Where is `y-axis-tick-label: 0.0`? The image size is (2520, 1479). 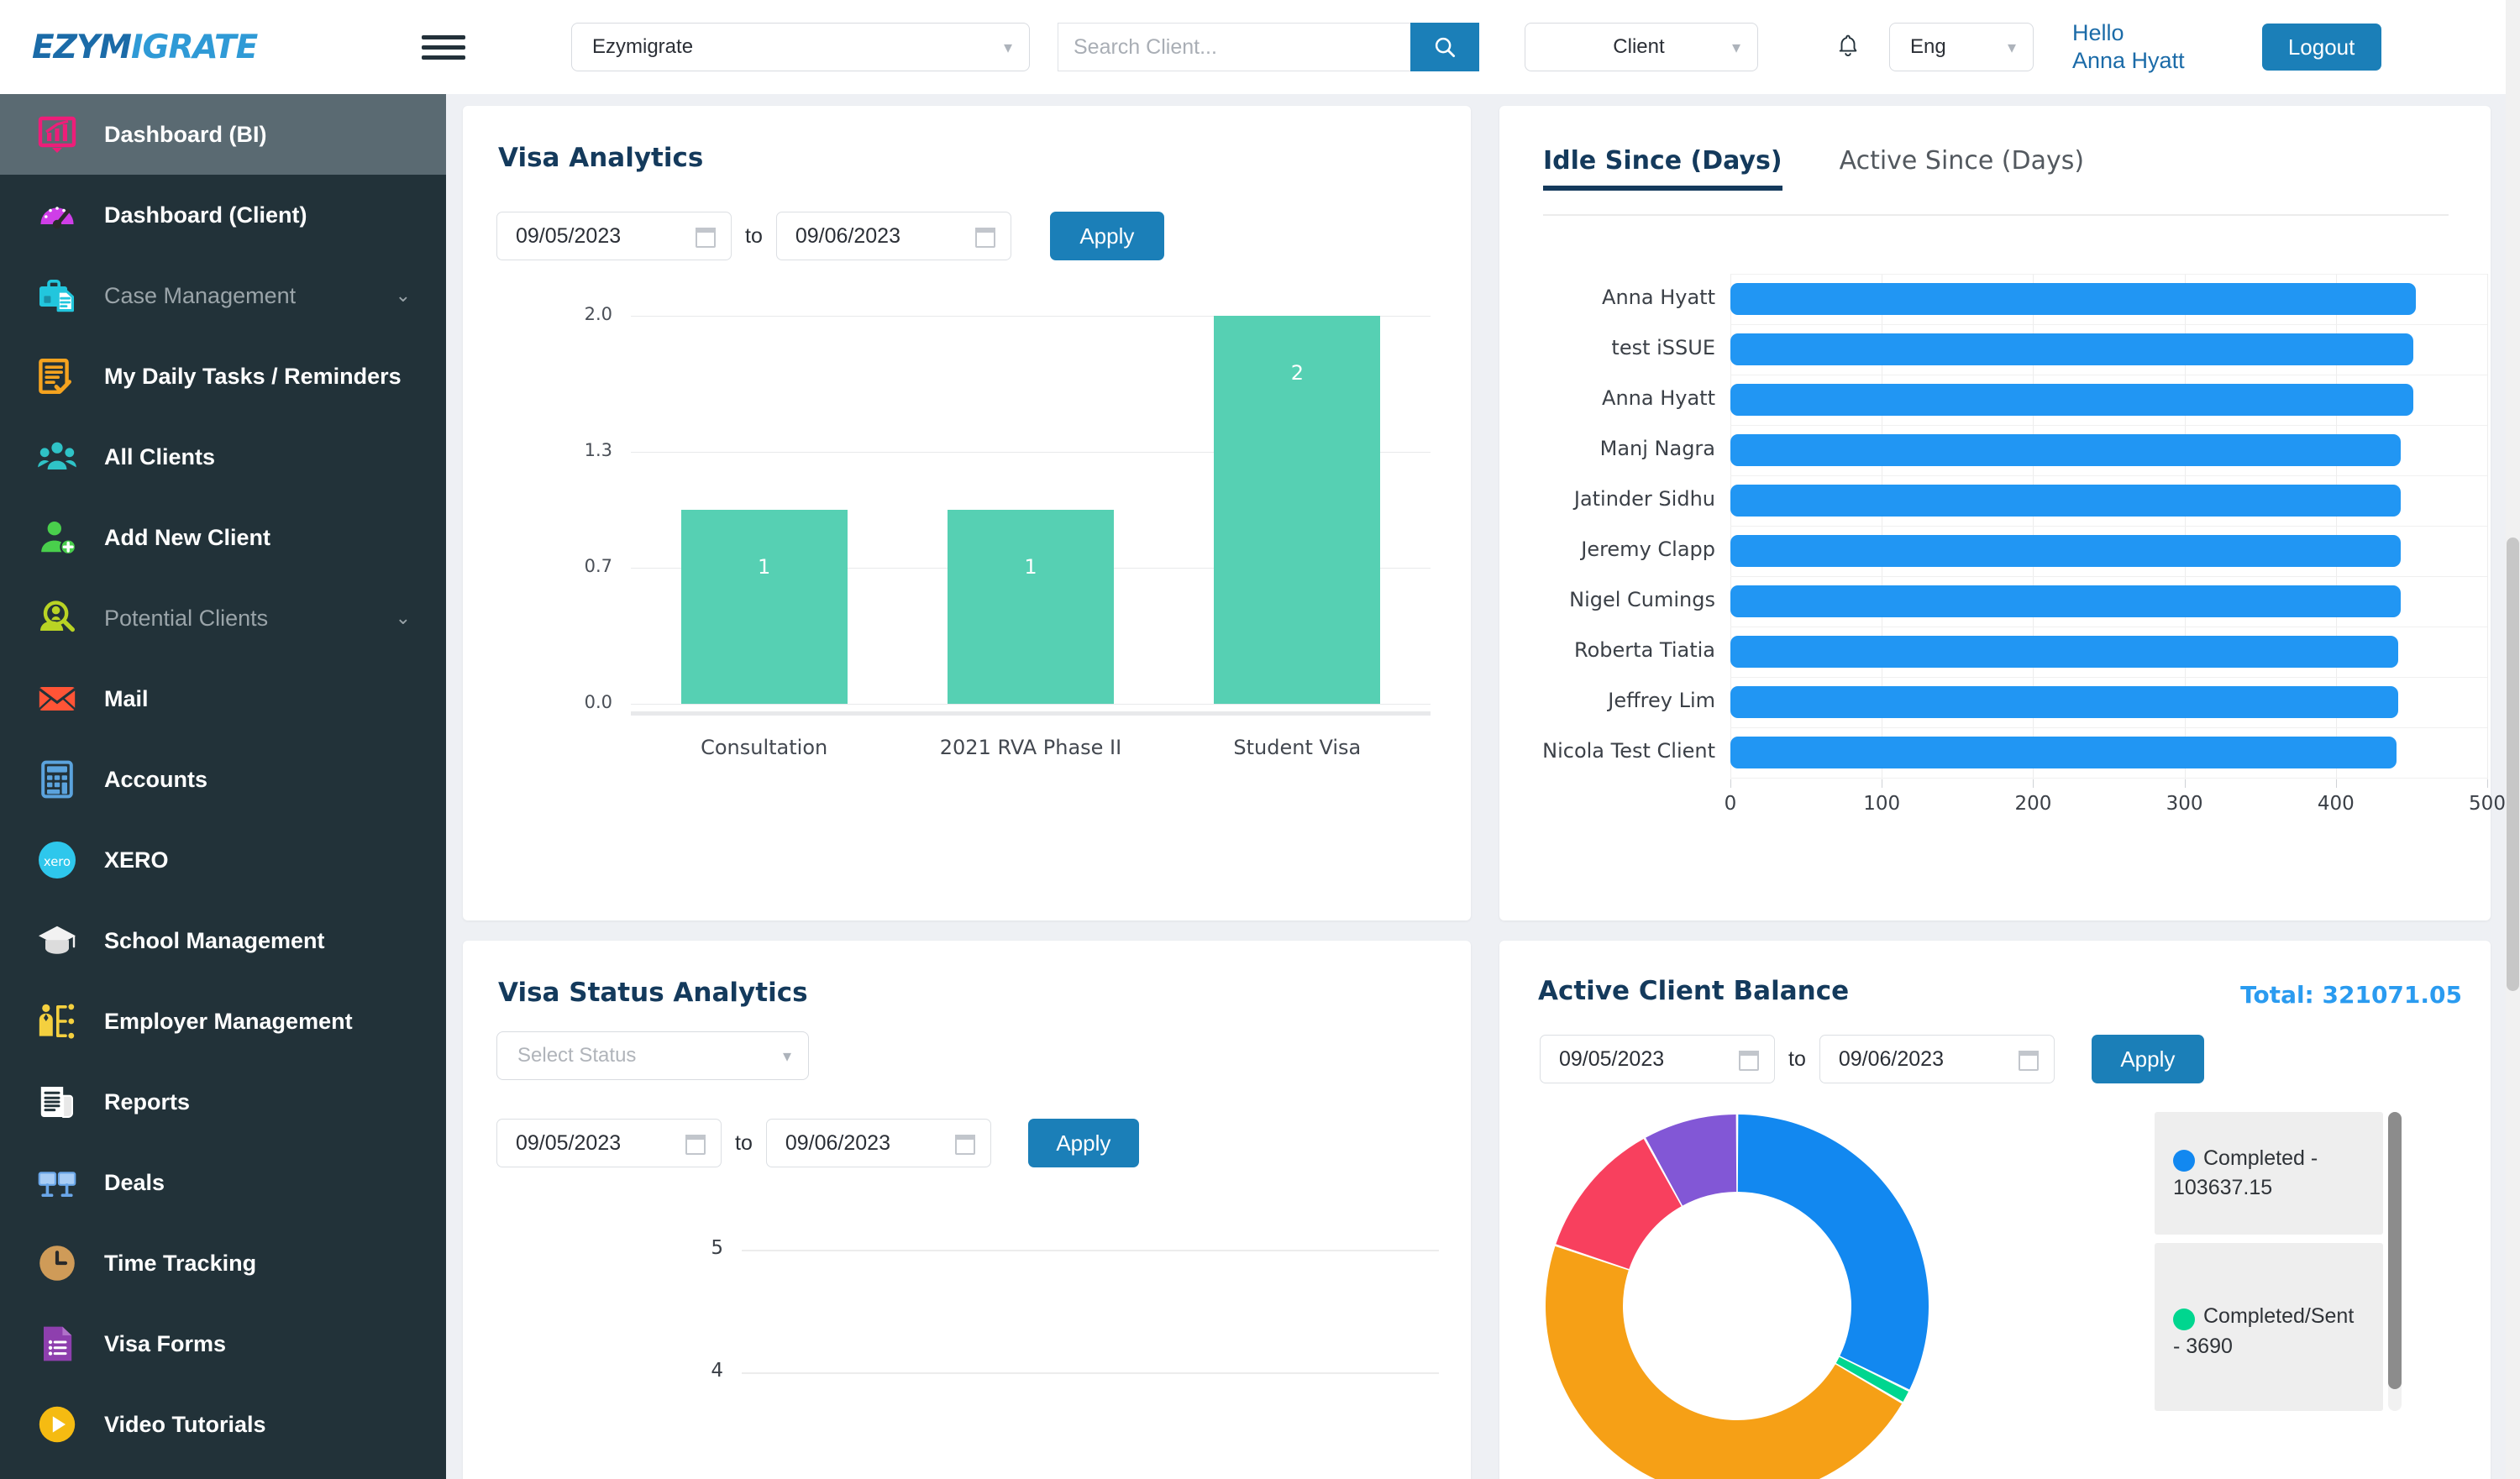 y-axis-tick-label: 0.0 is located at coordinates (598, 702).